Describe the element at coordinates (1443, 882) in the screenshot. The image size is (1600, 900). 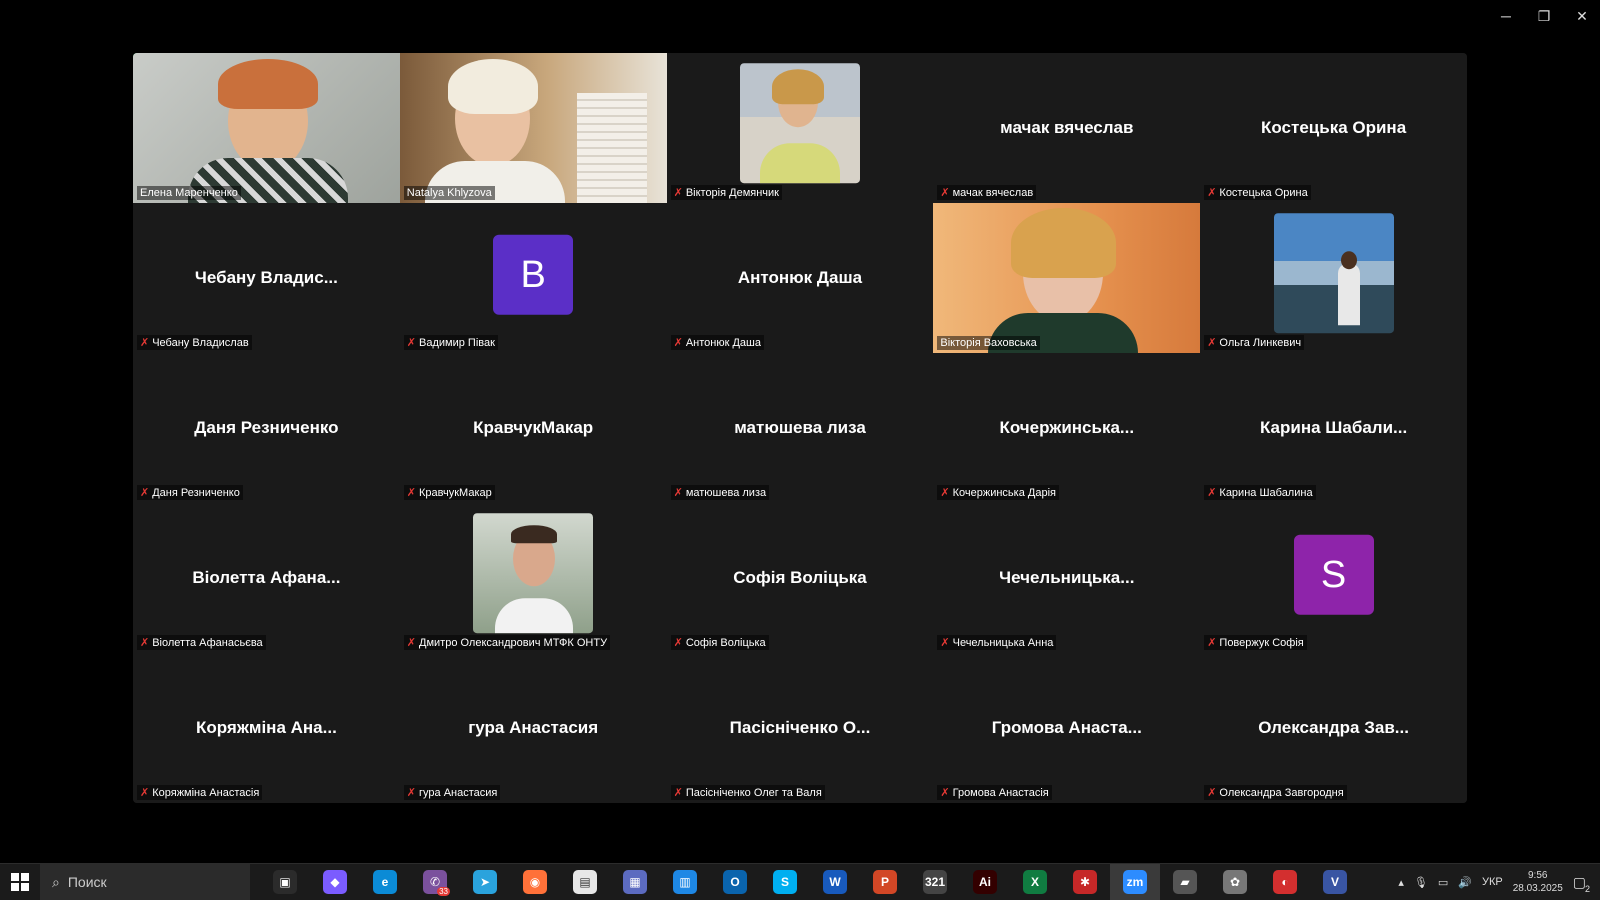
I see `network-icon: ▭` at that location.